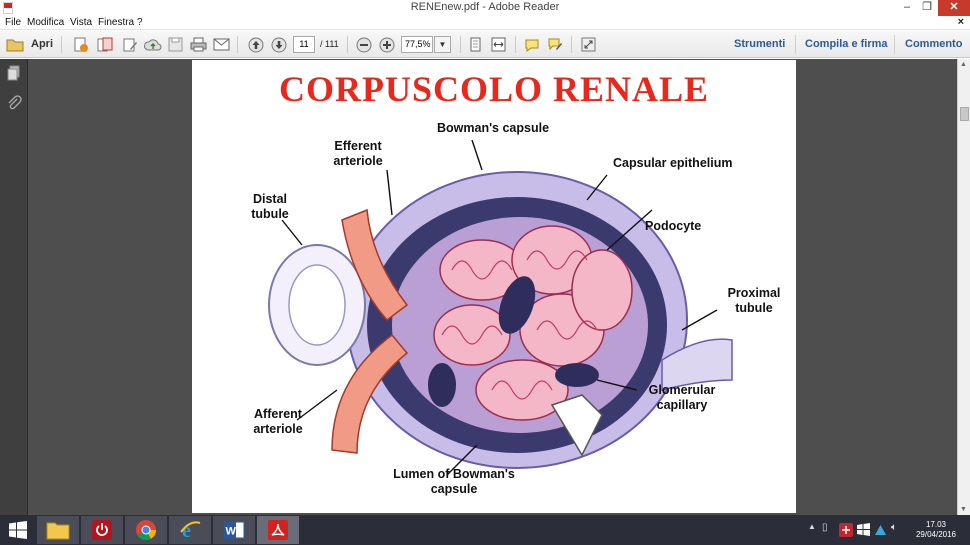  Describe the element at coordinates (80, 44) in the screenshot. I see `create-pdf-icon` at that location.